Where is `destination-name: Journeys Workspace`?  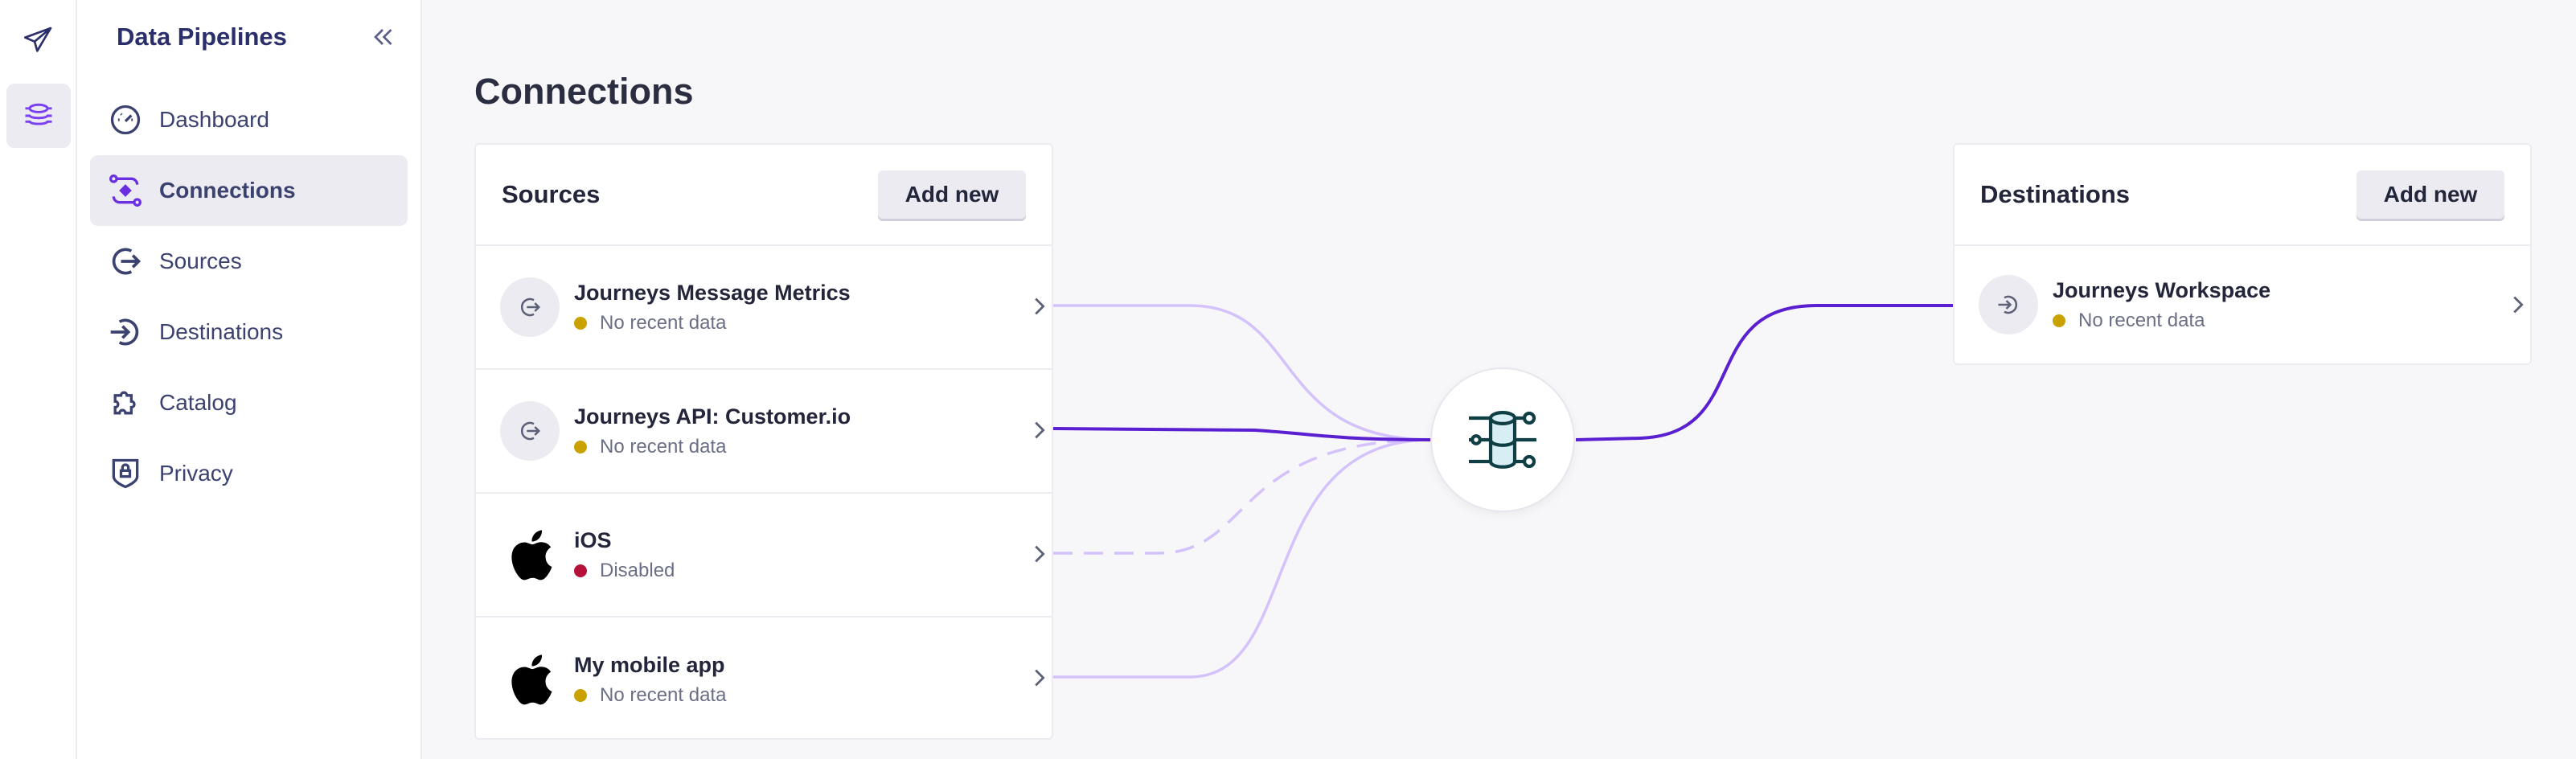
destination-name: Journeys Workspace is located at coordinates (2162, 289).